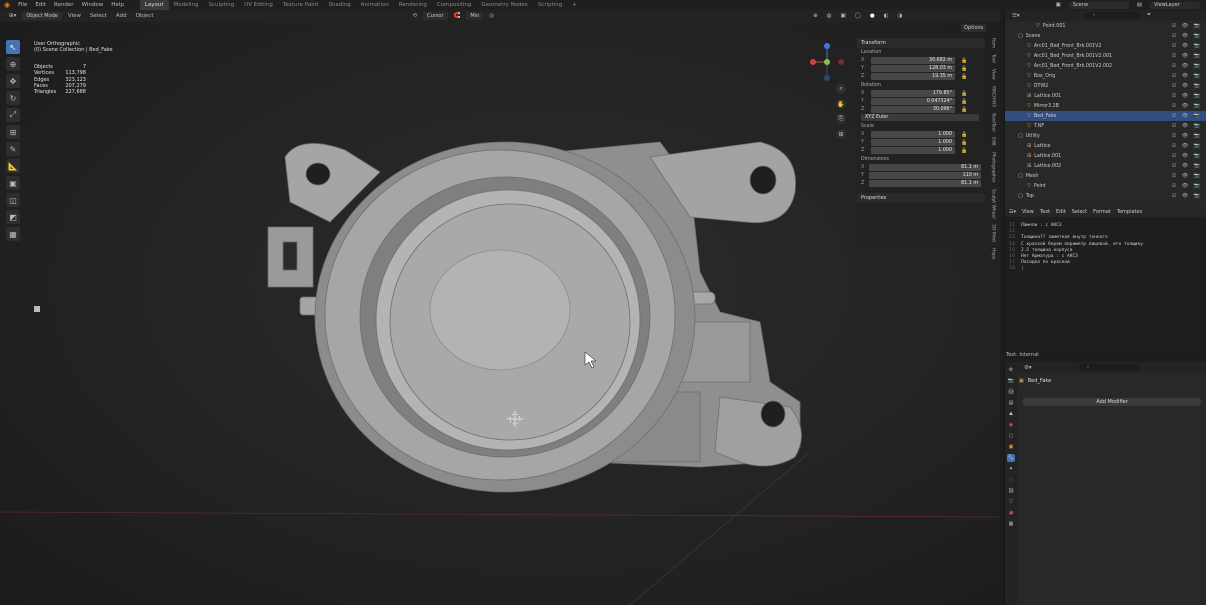 The image size is (1206, 605). I want to click on outliner-row: ▢ Mesh ☑ 👁 📷, so click(1105, 176).